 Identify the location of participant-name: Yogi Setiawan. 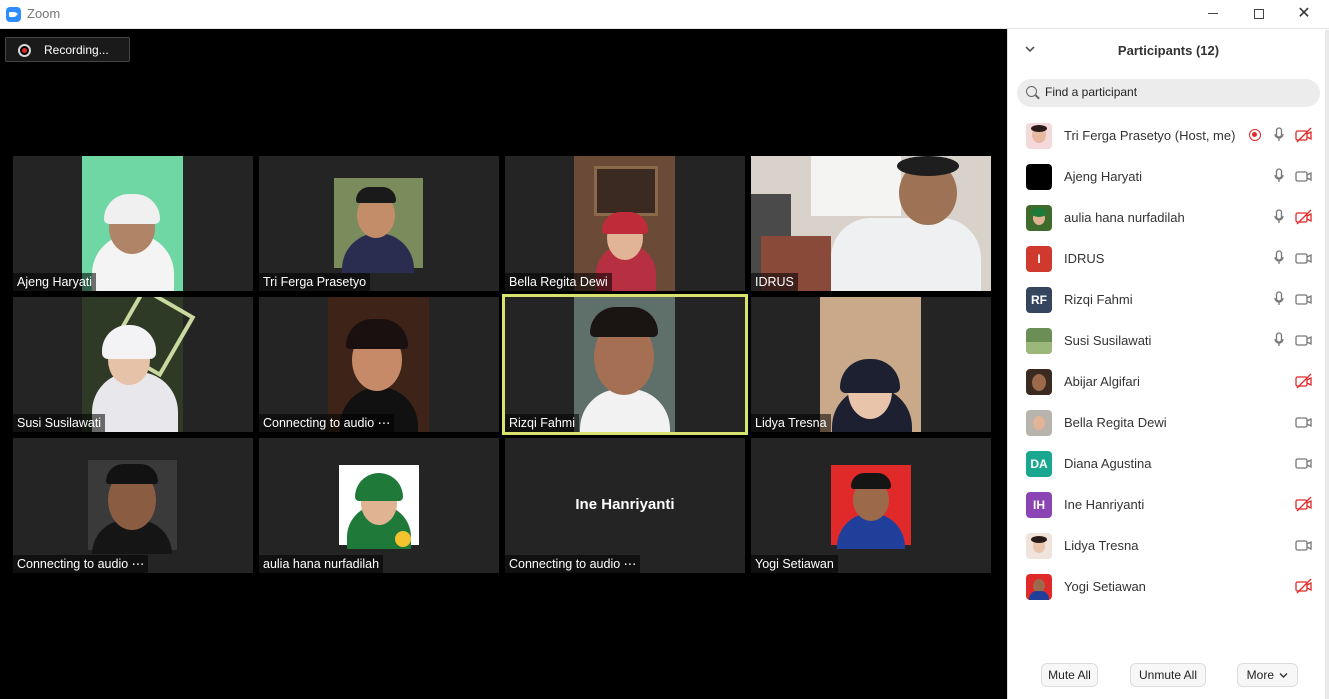
(1105, 586).